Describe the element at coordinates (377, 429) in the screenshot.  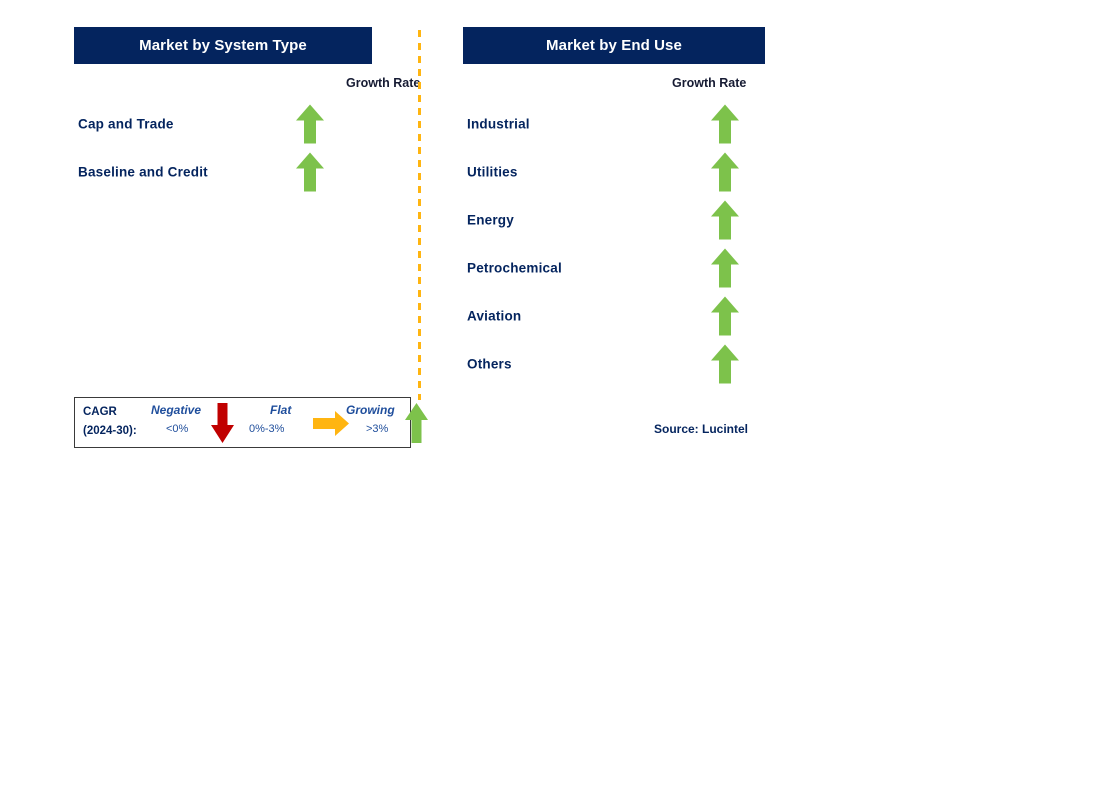
I see `legend-range-growing: >3%` at that location.